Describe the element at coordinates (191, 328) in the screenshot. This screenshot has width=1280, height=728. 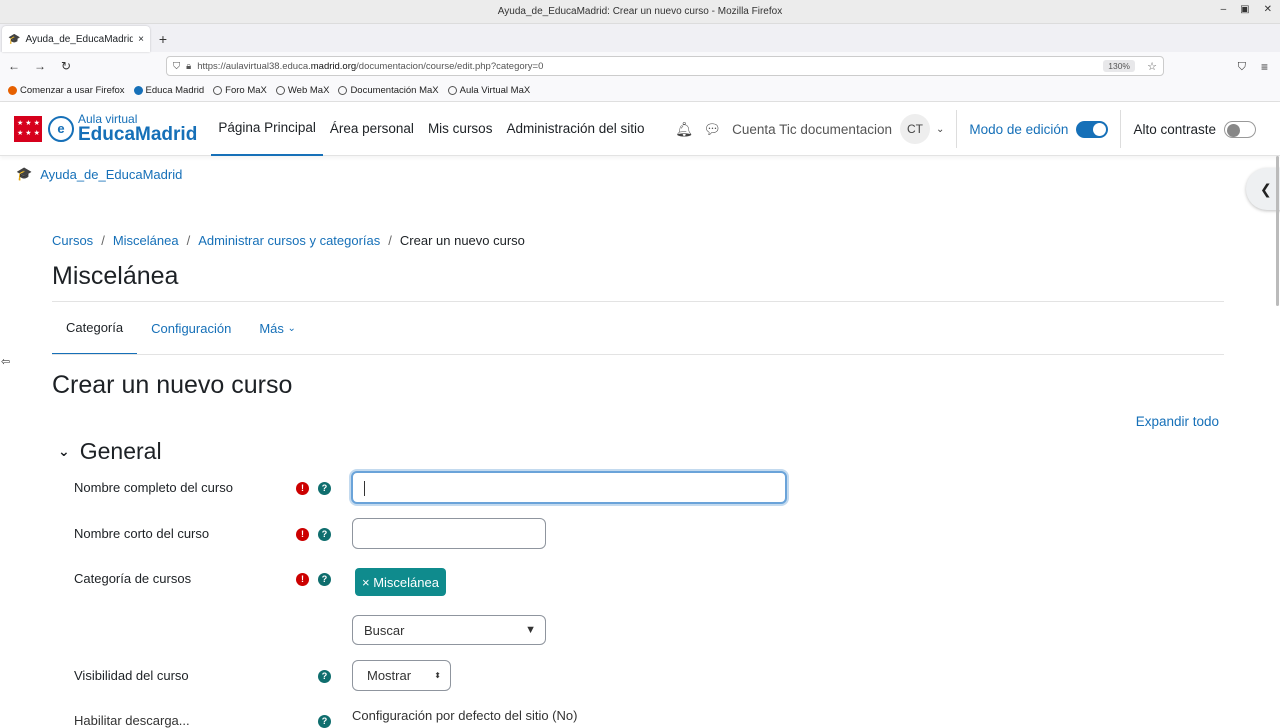
I see `tab-settings: Configuración` at that location.